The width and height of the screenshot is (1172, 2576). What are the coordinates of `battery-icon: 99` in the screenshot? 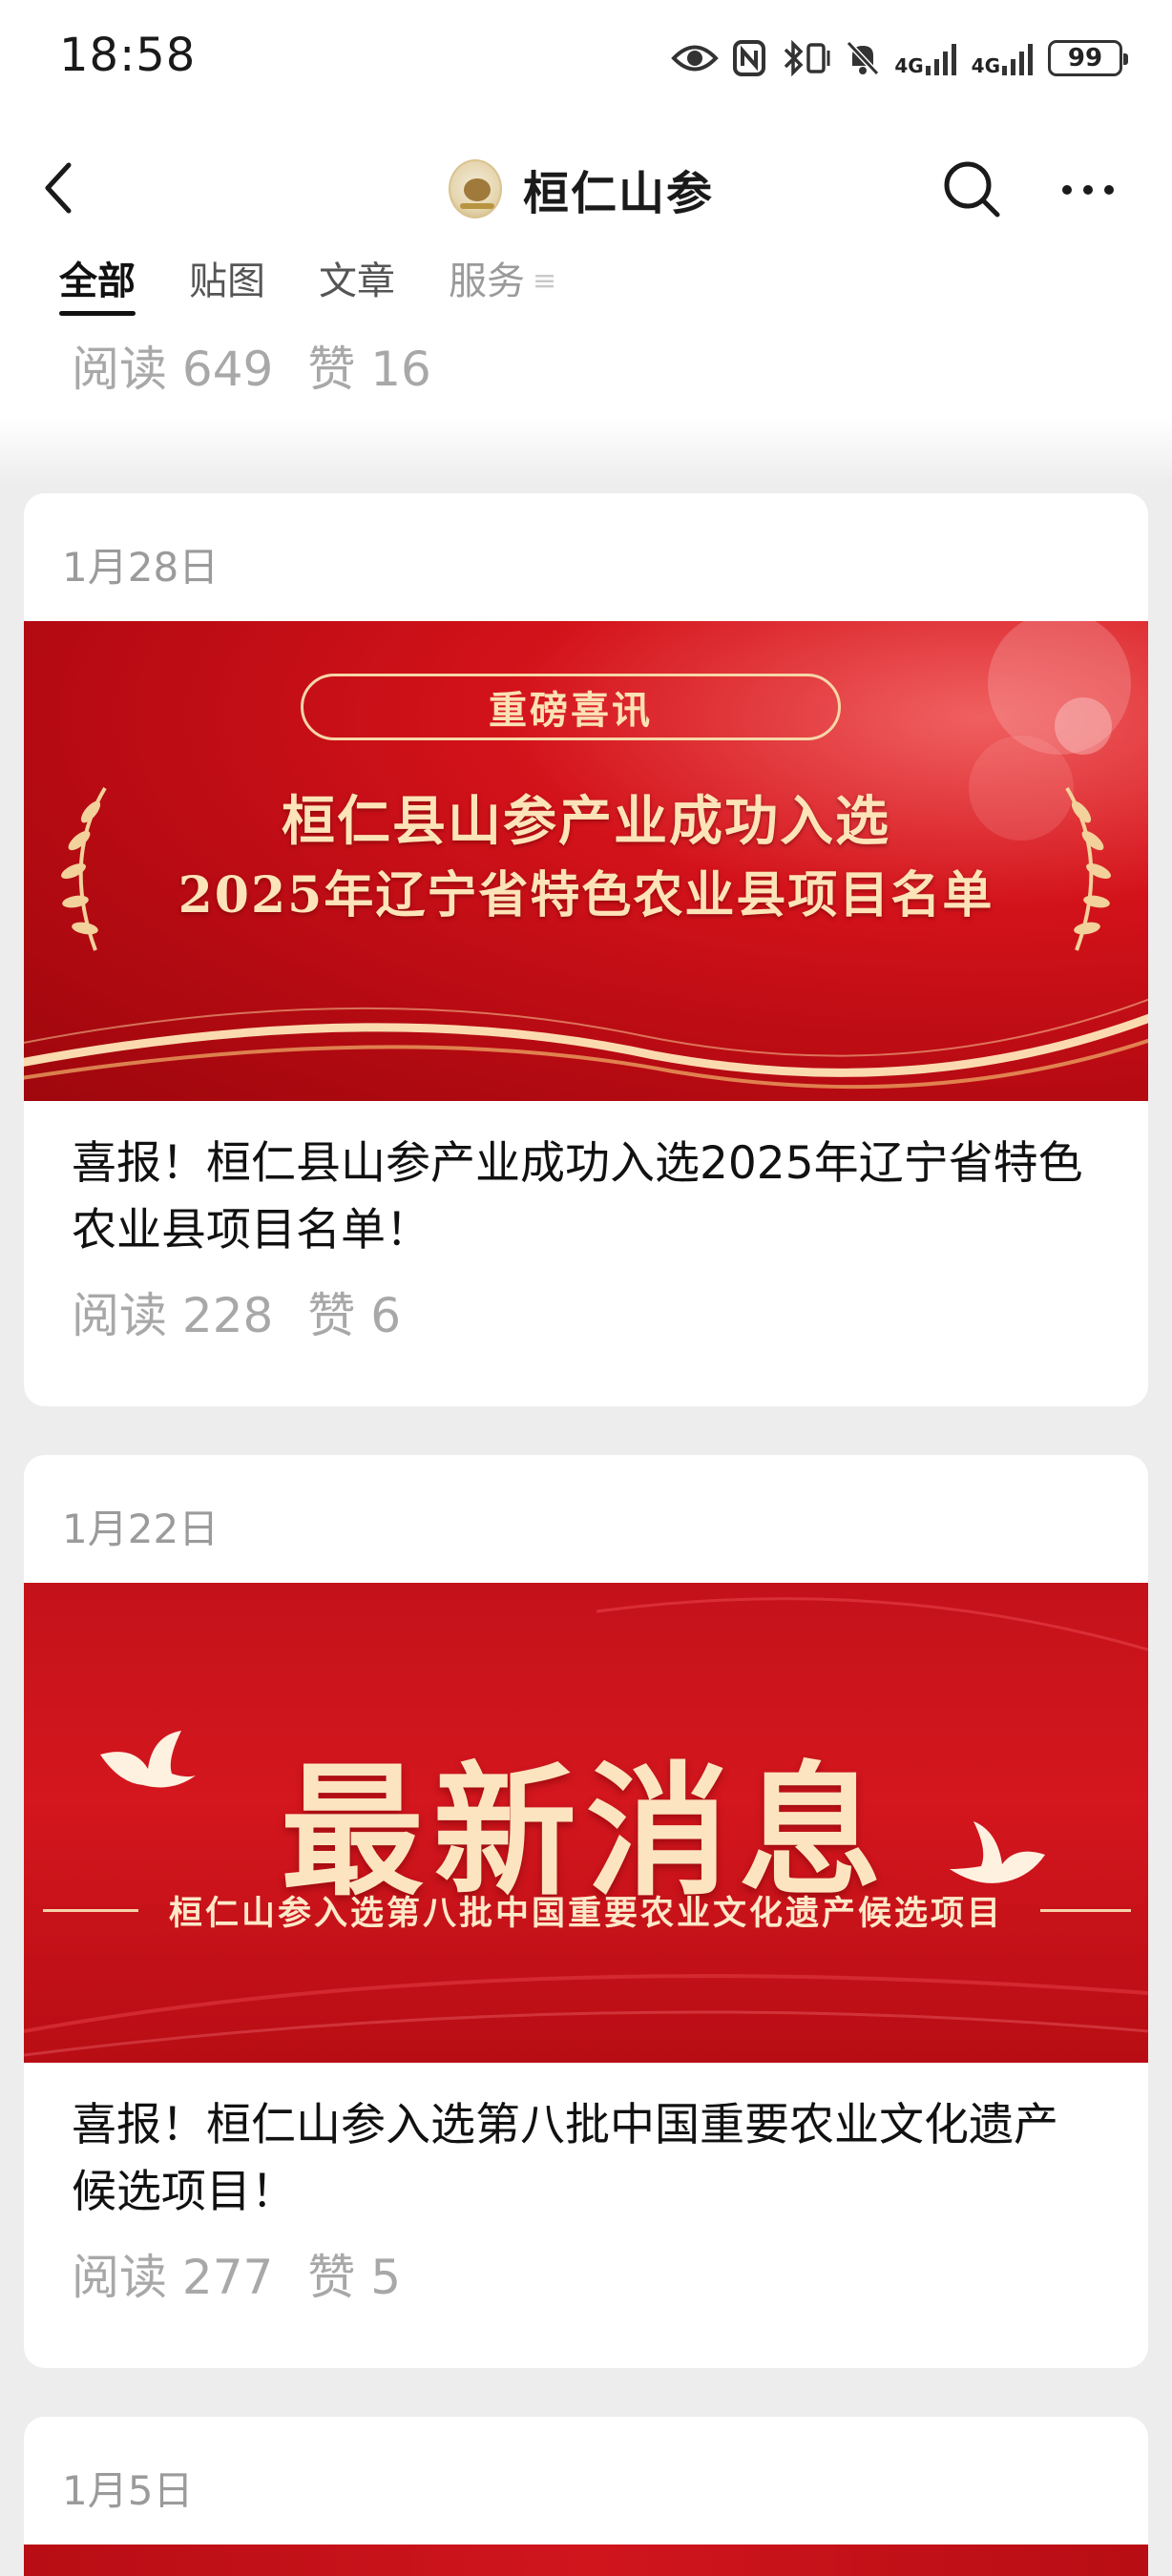 It's located at (1088, 58).